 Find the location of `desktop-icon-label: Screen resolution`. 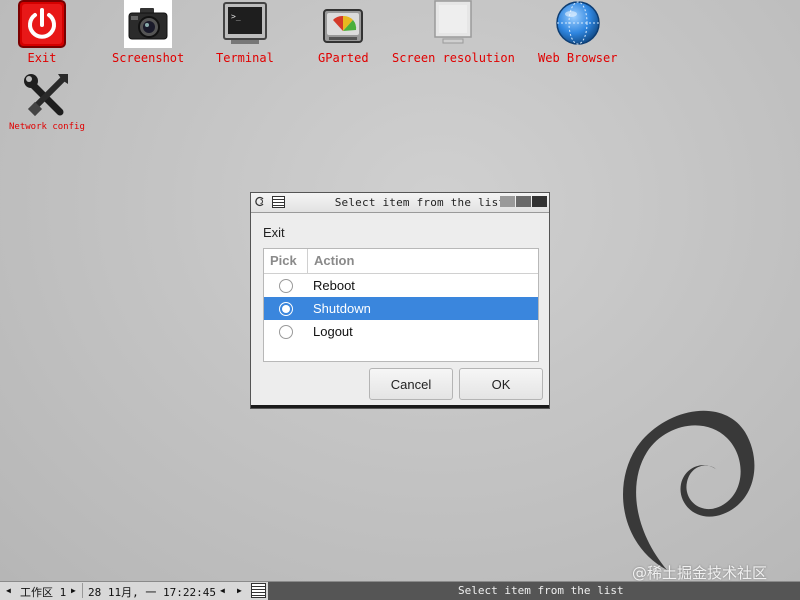

desktop-icon-label: Screen resolution is located at coordinates (453, 58).